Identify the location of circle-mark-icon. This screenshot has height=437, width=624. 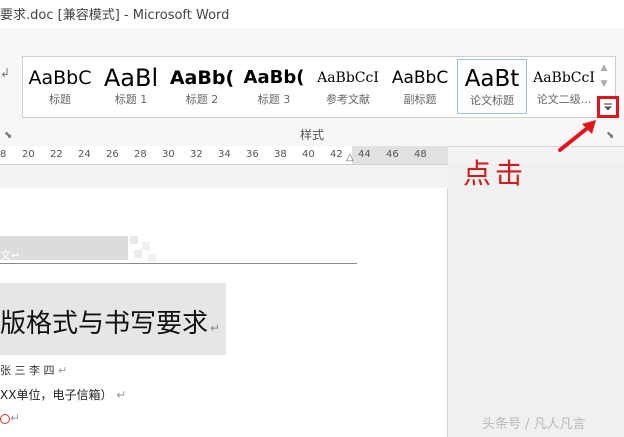
(5, 418).